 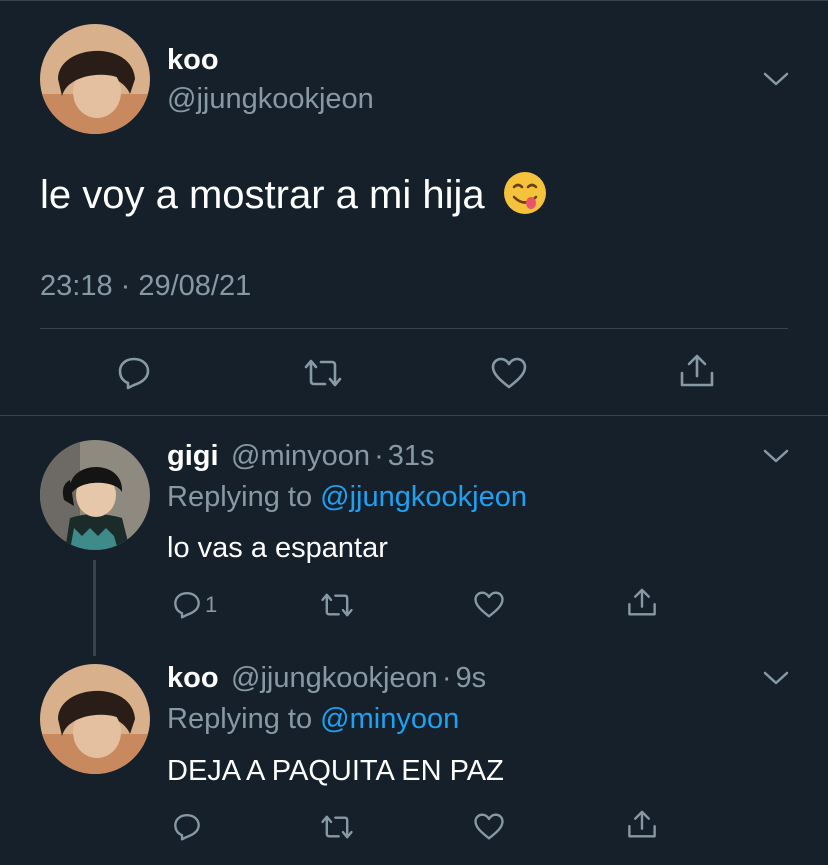 What do you see at coordinates (94, 608) in the screenshot?
I see `thread-line` at bounding box center [94, 608].